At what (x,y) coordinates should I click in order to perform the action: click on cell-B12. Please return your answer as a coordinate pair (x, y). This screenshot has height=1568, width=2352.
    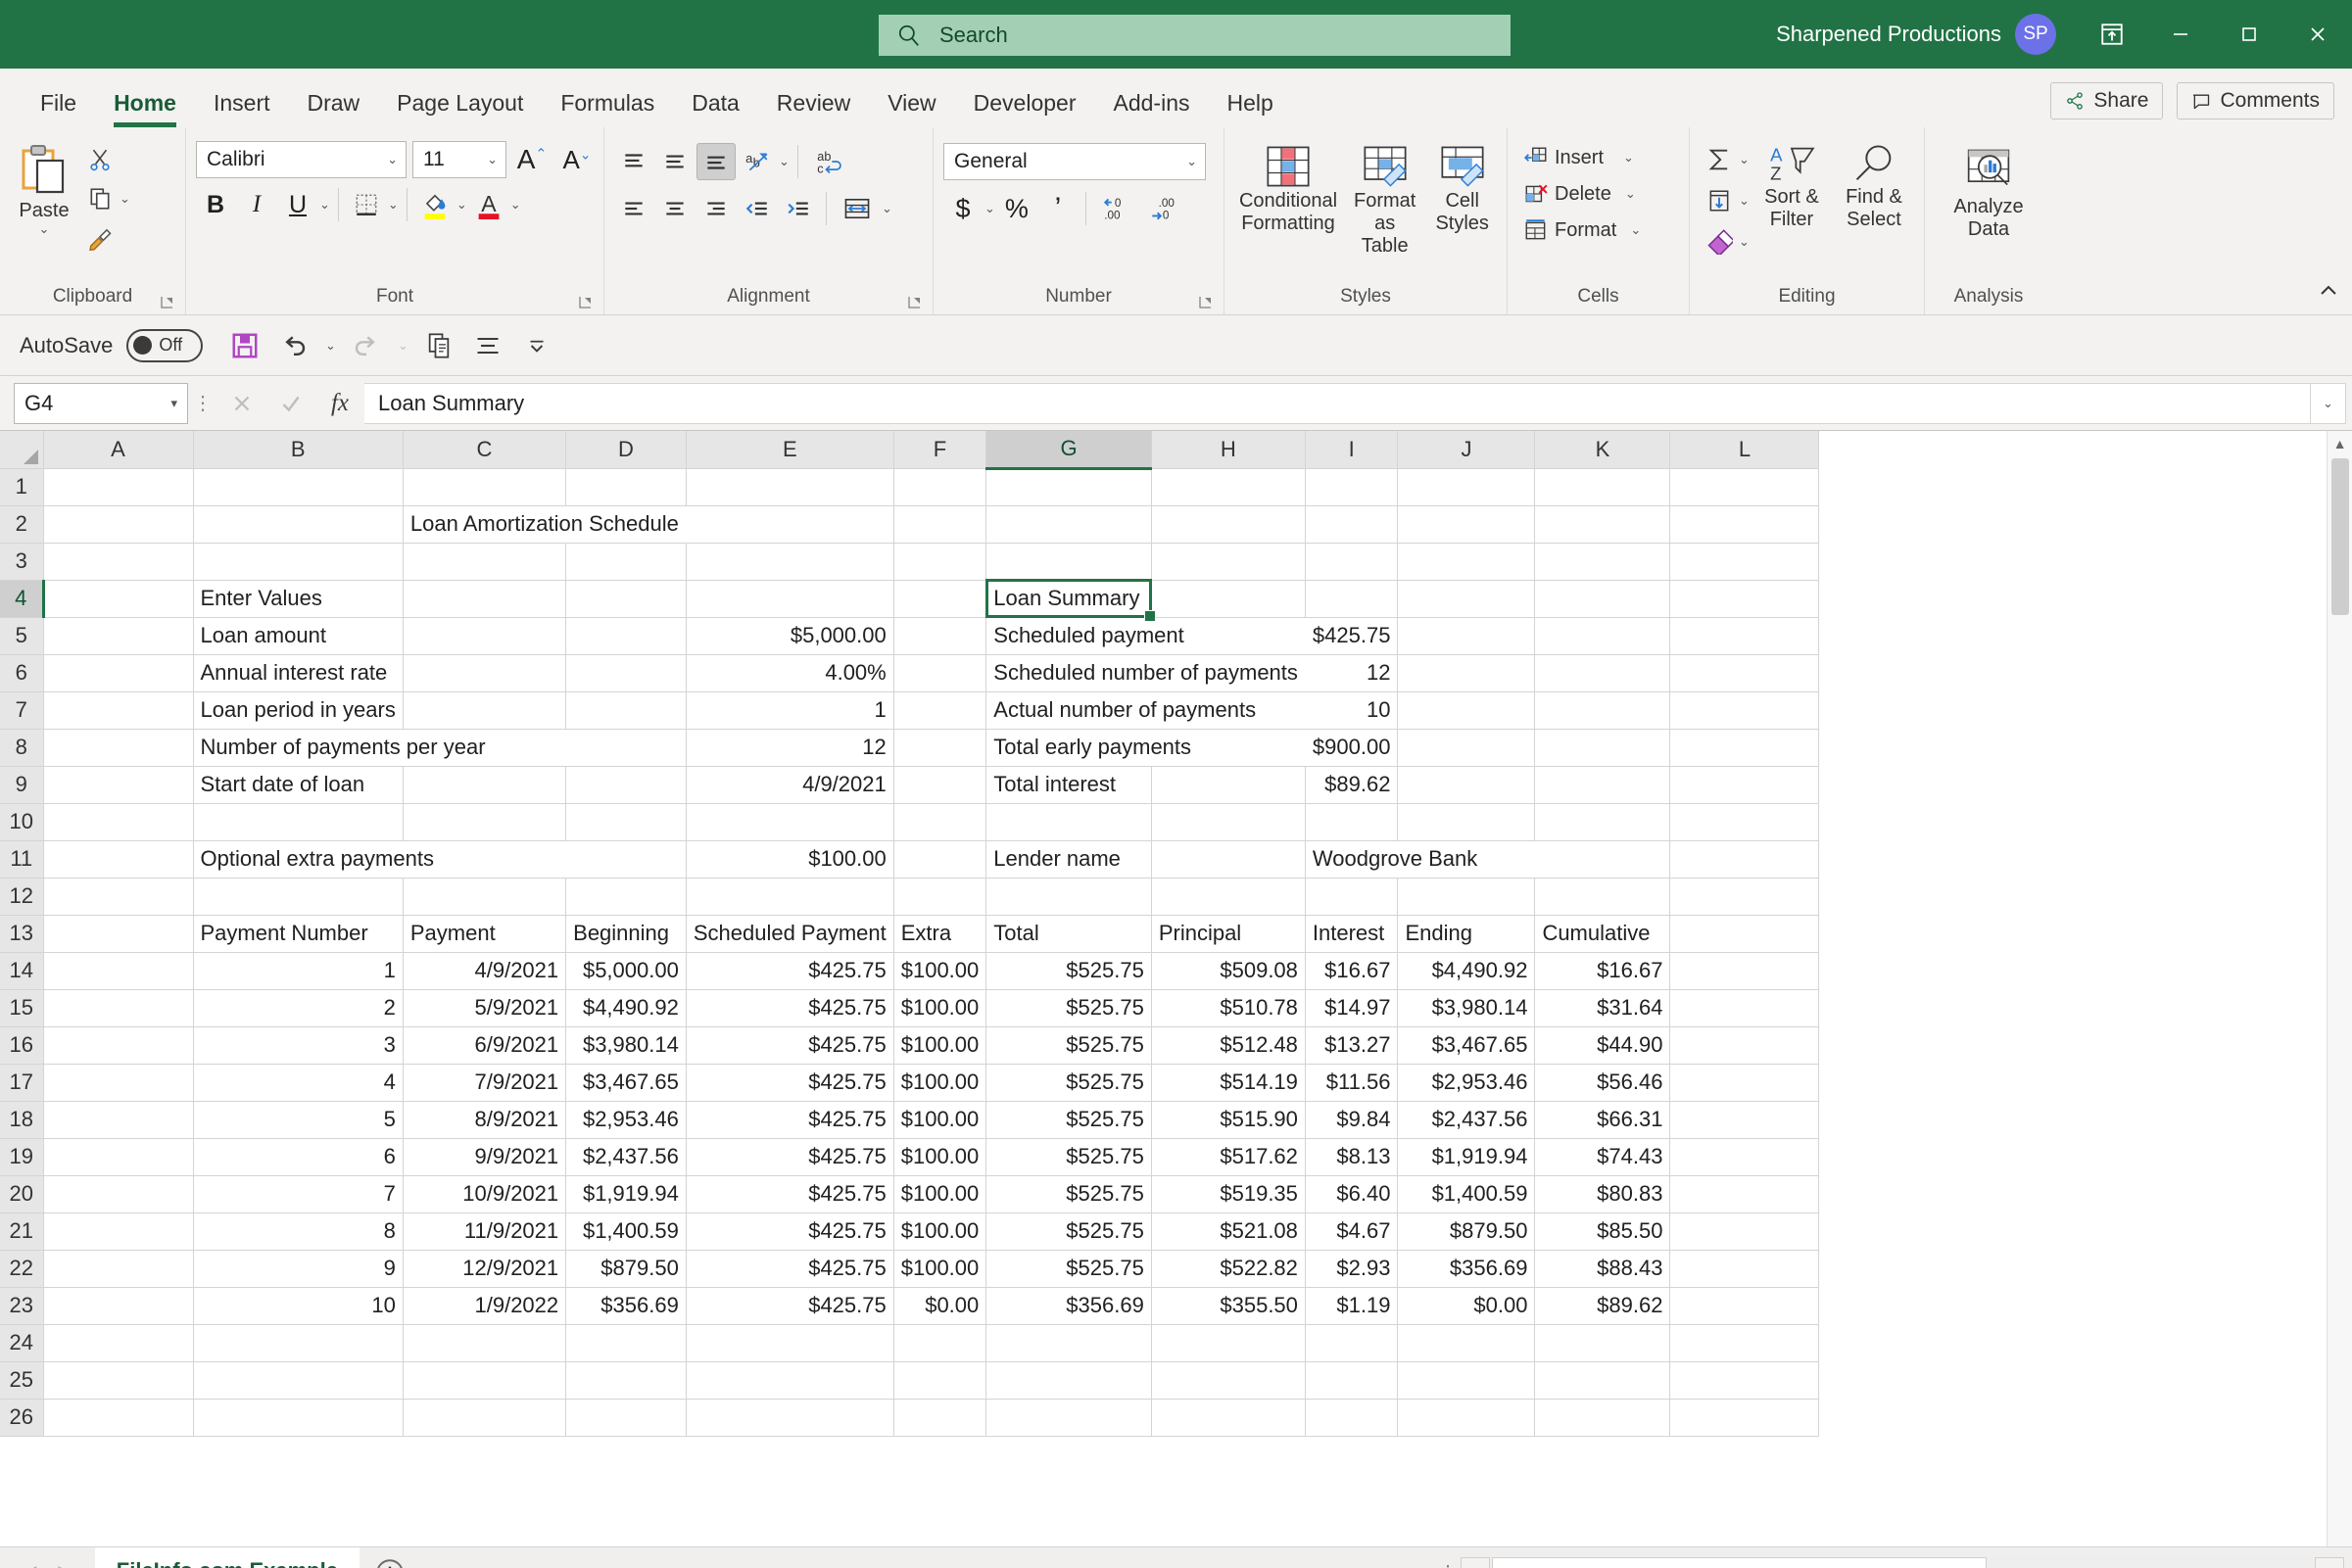
    Looking at the image, I should click on (298, 897).